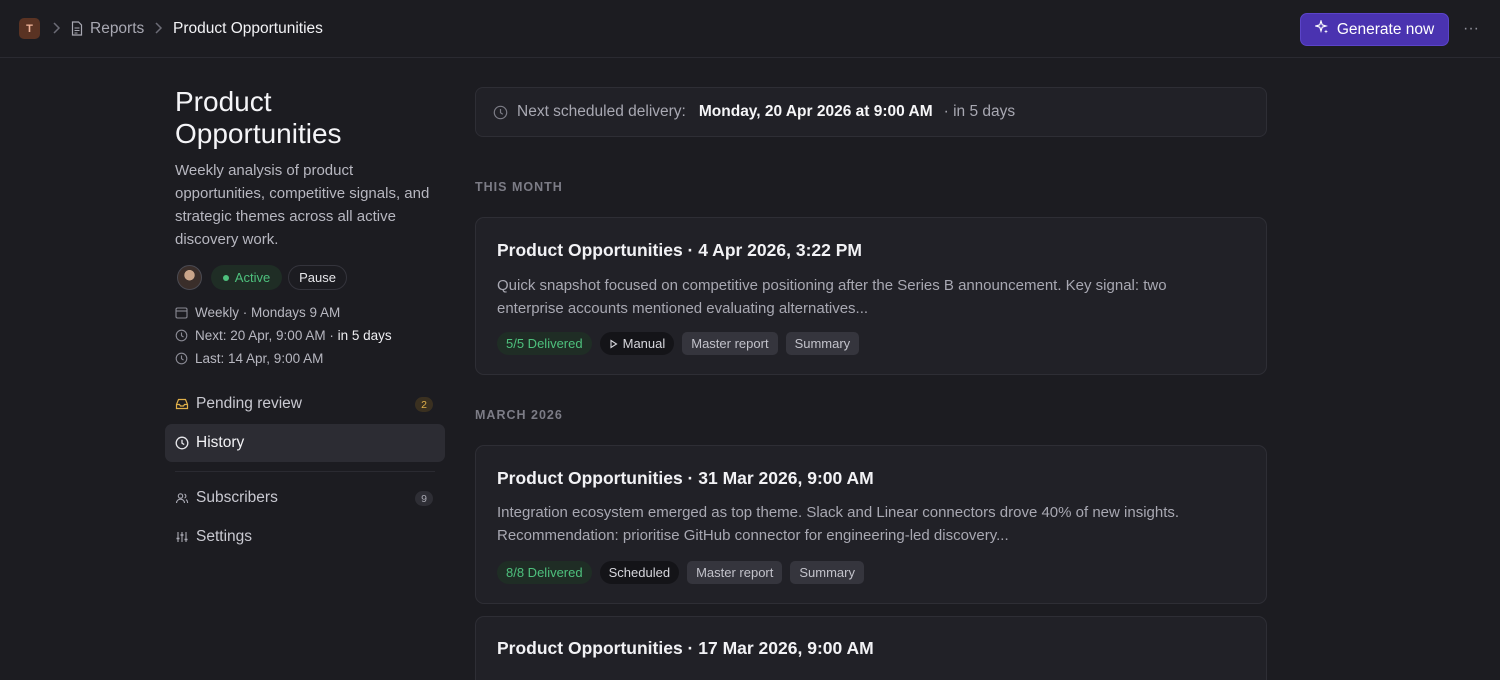 This screenshot has height=680, width=1500. I want to click on section-heading: THIS MONTH, so click(519, 187).